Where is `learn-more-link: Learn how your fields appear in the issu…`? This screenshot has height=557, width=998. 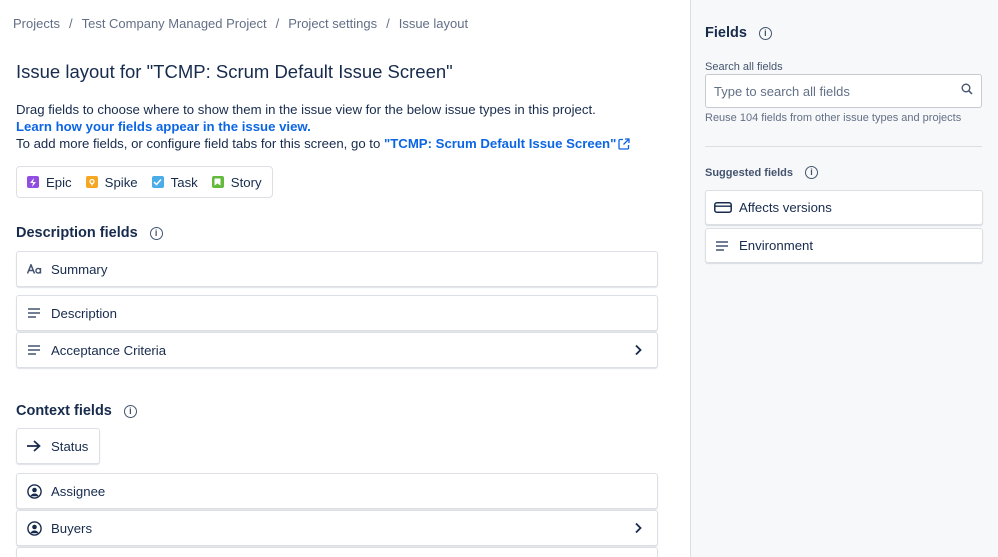 learn-more-link: Learn how your fields appear in the issu… is located at coordinates (163, 126).